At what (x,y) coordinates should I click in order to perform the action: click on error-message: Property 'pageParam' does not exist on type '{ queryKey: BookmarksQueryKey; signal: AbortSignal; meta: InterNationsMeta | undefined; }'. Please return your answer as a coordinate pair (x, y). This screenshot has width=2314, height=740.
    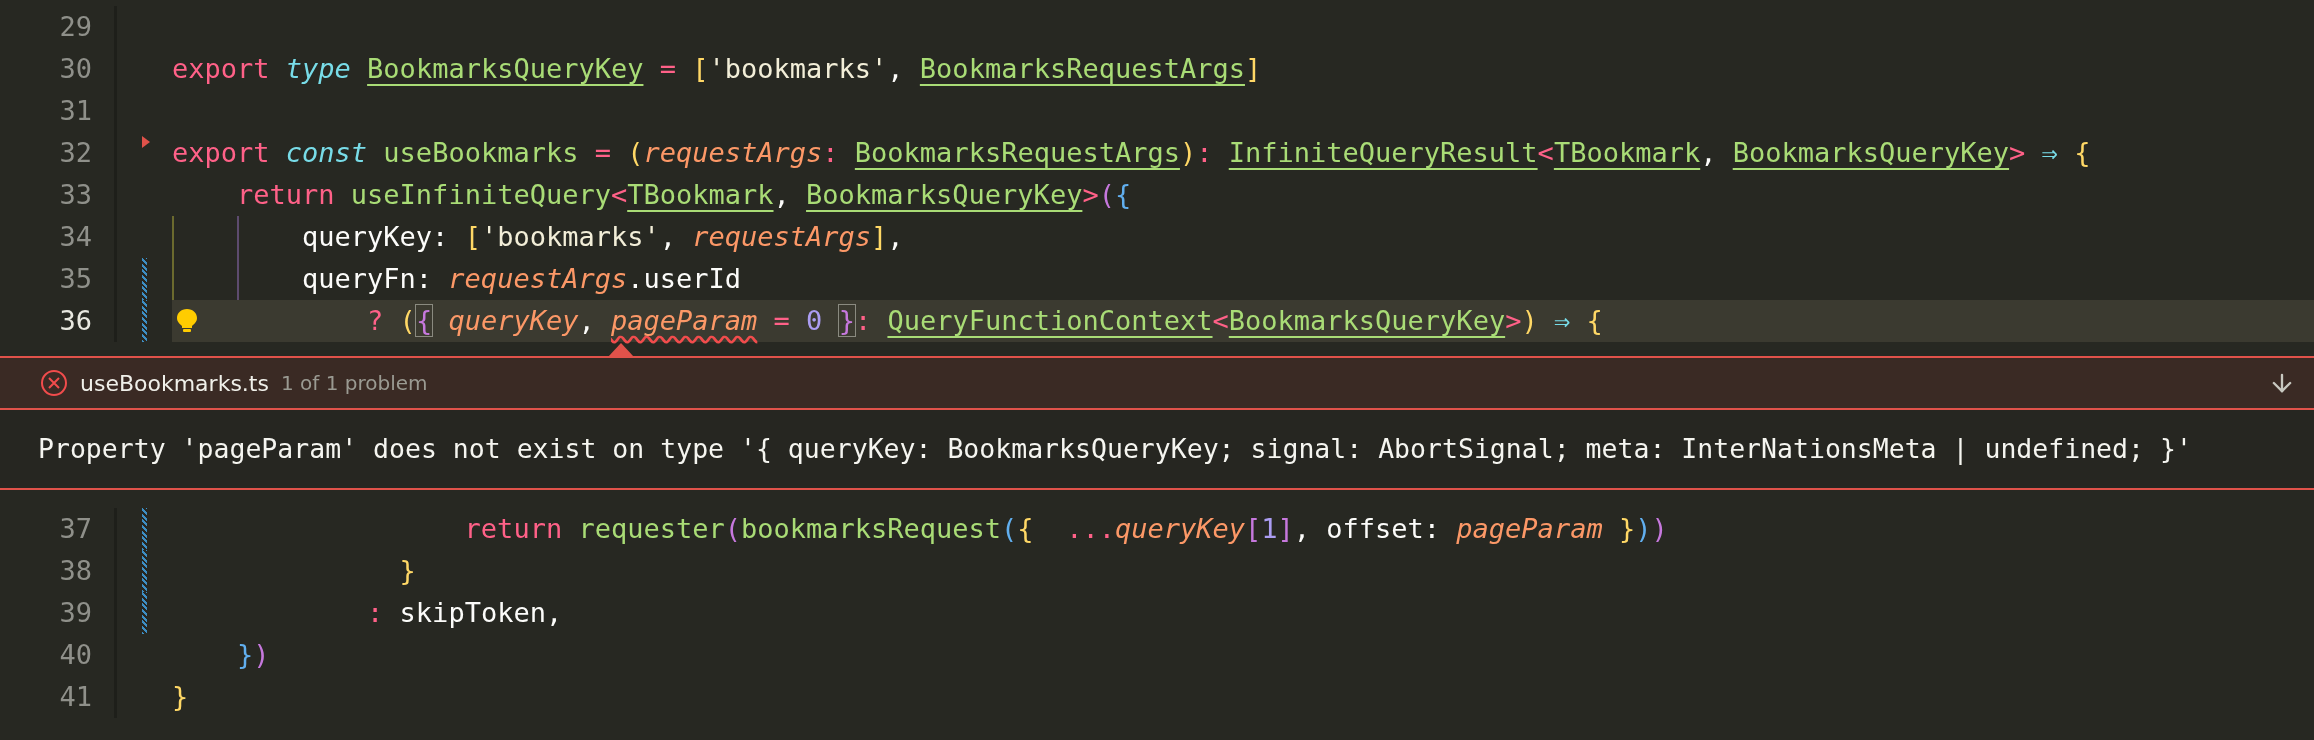
    Looking at the image, I should click on (1115, 449).